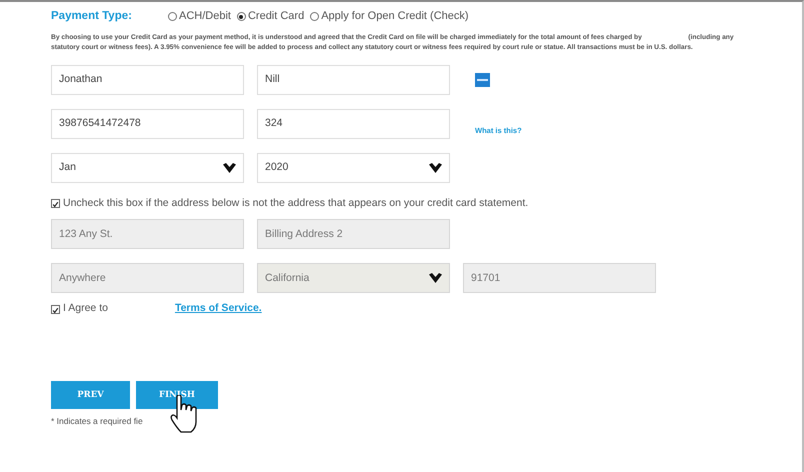  What do you see at coordinates (353, 123) in the screenshot?
I see `input-field: 324` at bounding box center [353, 123].